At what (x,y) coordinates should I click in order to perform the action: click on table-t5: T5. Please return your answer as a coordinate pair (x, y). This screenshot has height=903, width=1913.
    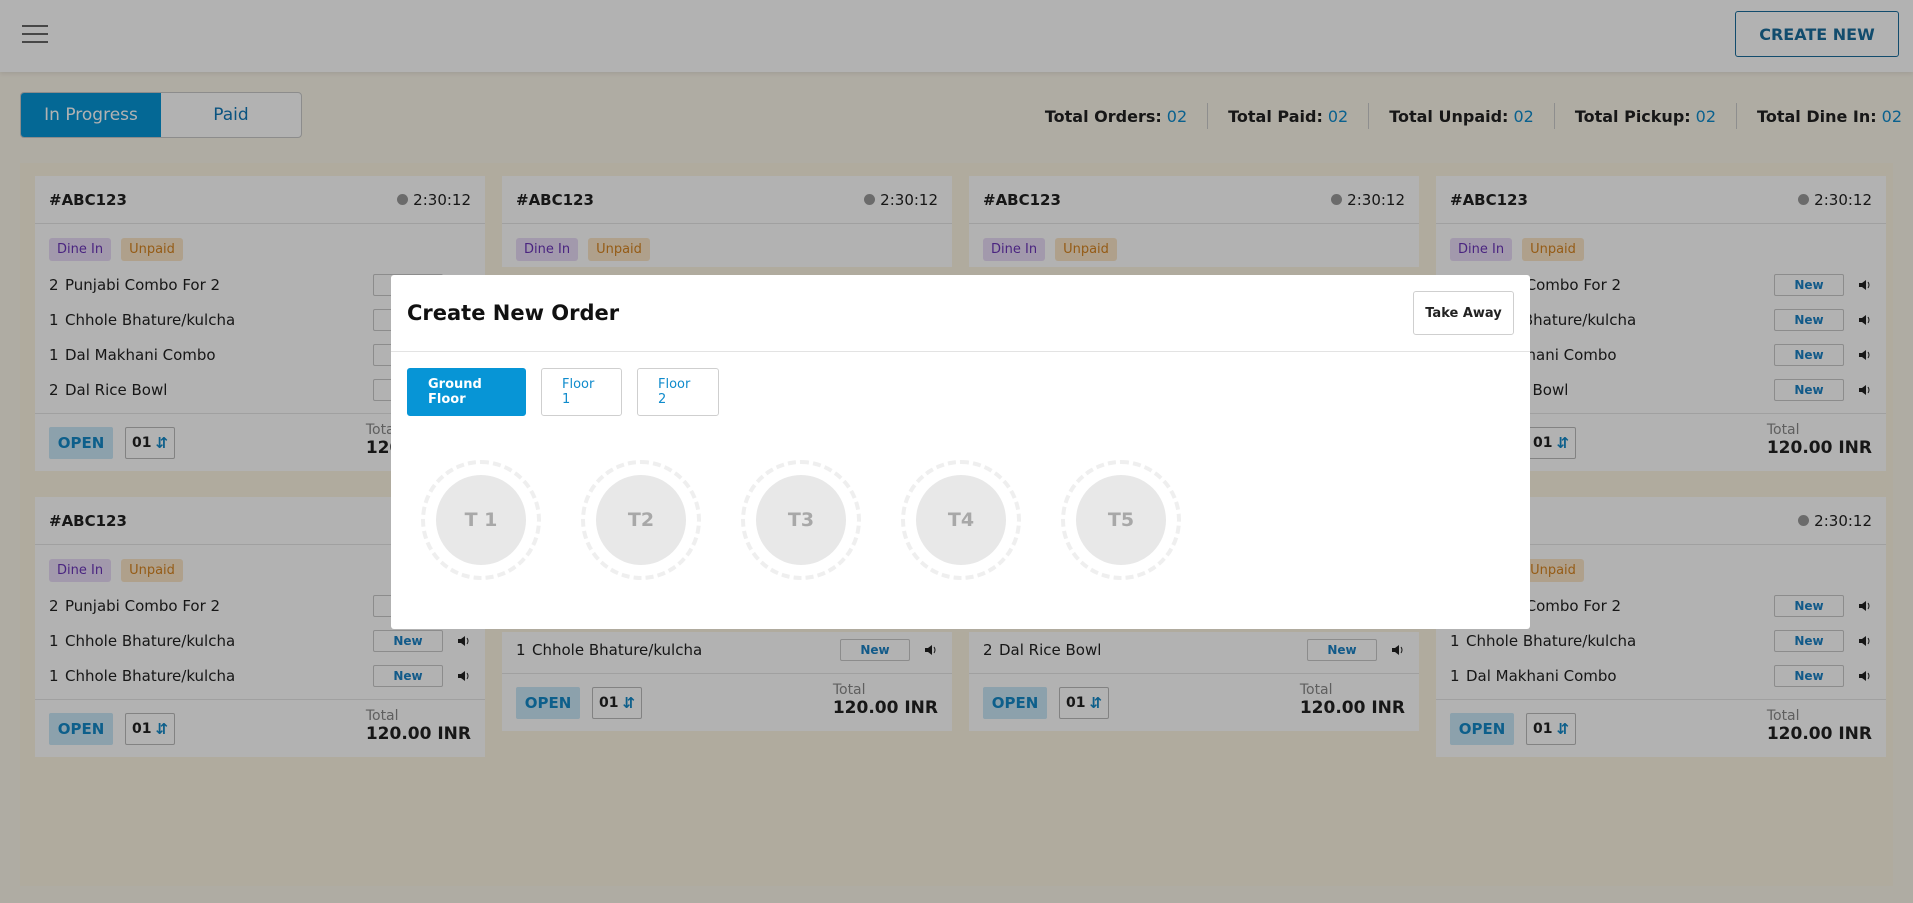
    Looking at the image, I should click on (1121, 520).